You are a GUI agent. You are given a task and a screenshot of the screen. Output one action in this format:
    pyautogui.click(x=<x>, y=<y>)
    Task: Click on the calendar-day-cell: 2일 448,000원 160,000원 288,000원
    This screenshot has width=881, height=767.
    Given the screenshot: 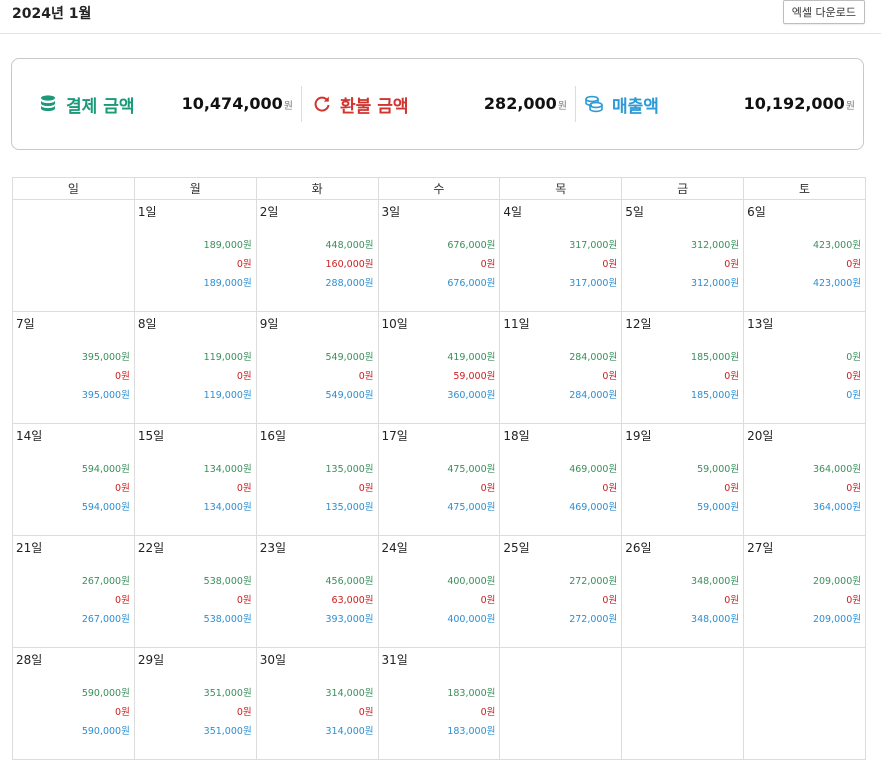 What is the action you would take?
    pyautogui.click(x=317, y=255)
    